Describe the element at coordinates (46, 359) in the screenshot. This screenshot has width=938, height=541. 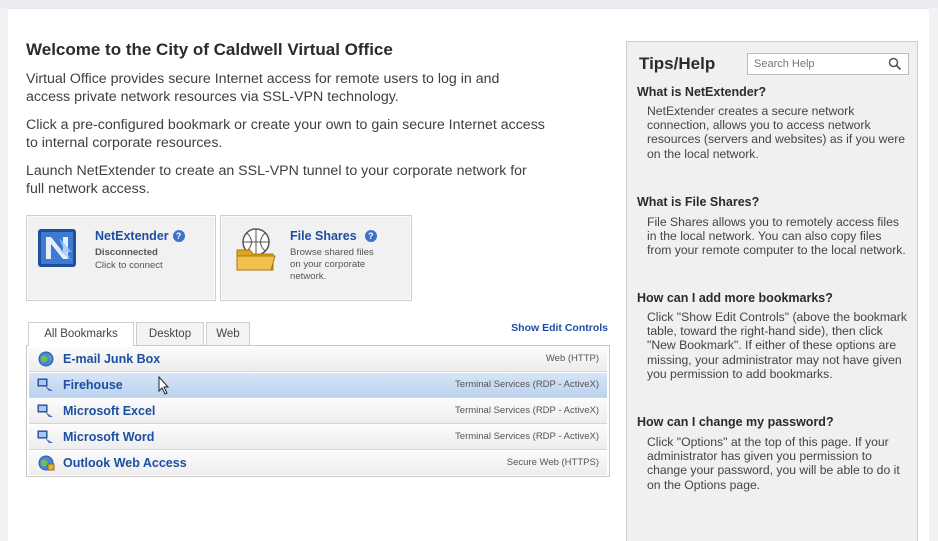
I see `web-globe-icon` at that location.